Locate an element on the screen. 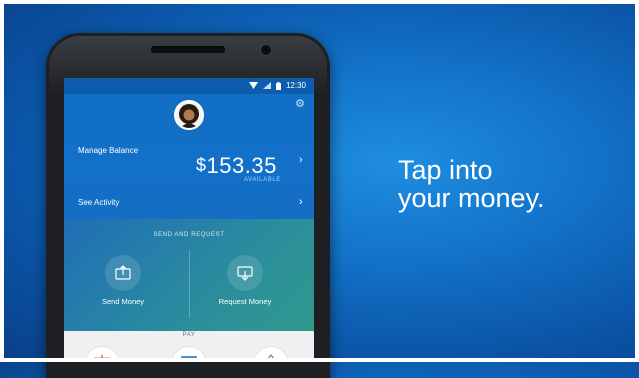  status-time: 12:30 is located at coordinates (295, 85).